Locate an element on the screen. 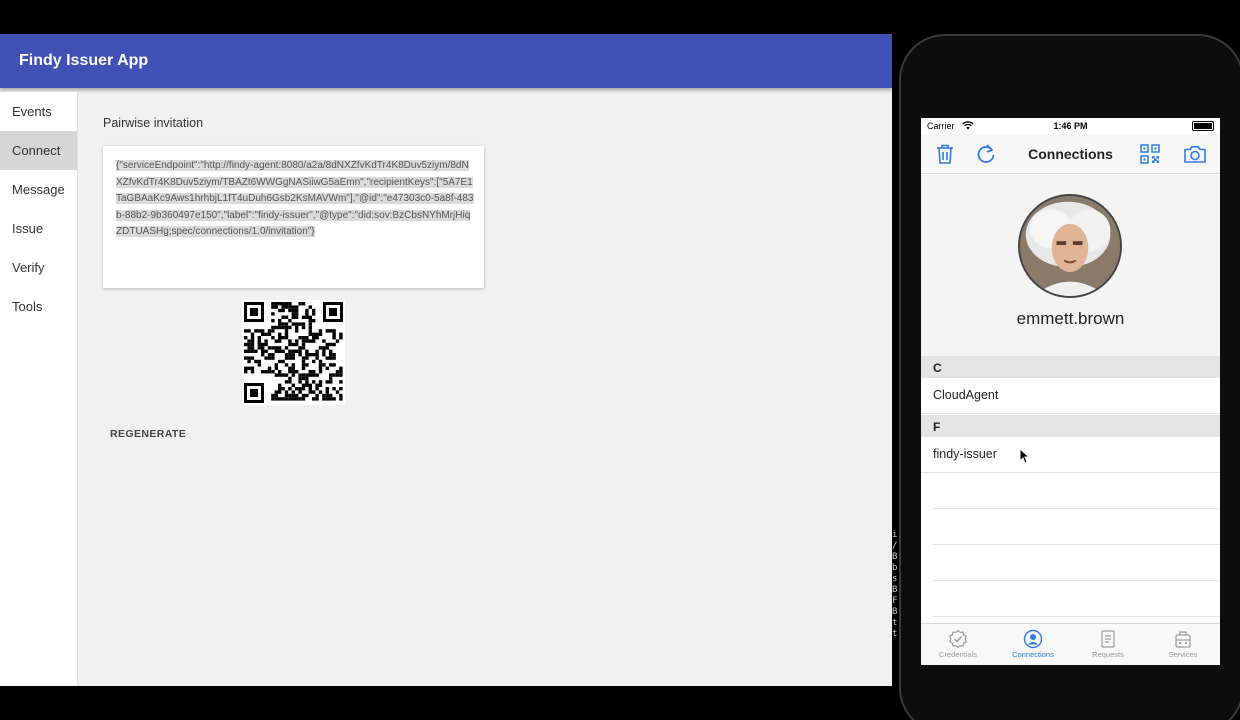 Image resolution: width=1240 pixels, height=720 pixels. tab-requests: Requests is located at coordinates (1108, 644).